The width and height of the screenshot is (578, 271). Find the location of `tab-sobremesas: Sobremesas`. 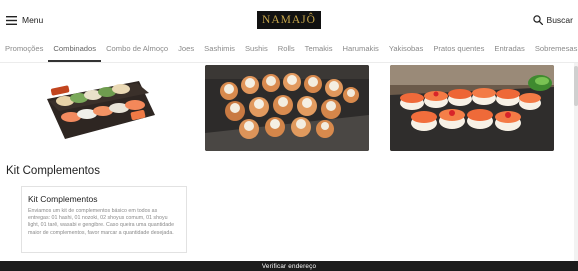

tab-sobremesas: Sobremesas is located at coordinates (554, 51).